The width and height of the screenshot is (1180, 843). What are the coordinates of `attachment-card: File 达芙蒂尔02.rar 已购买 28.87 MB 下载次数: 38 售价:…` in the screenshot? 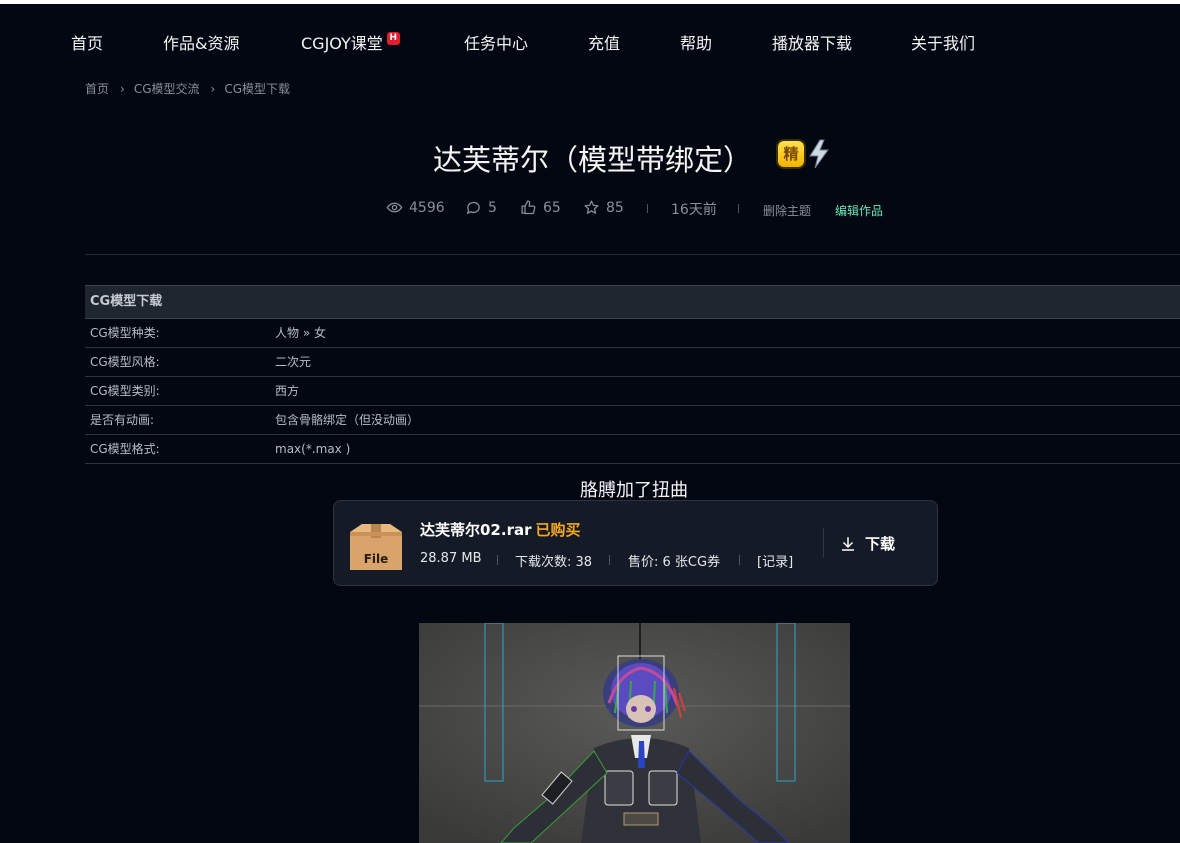 It's located at (635, 543).